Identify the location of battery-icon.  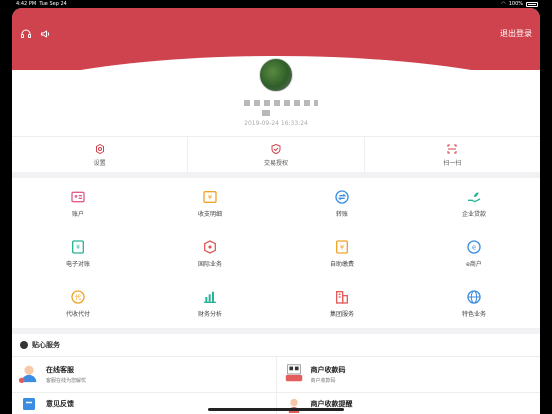
(532, 4).